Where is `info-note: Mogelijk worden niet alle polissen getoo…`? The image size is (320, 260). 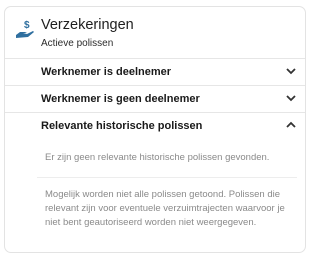
info-note: Mogelijk worden niet alle polissen getoo… is located at coordinates (165, 208).